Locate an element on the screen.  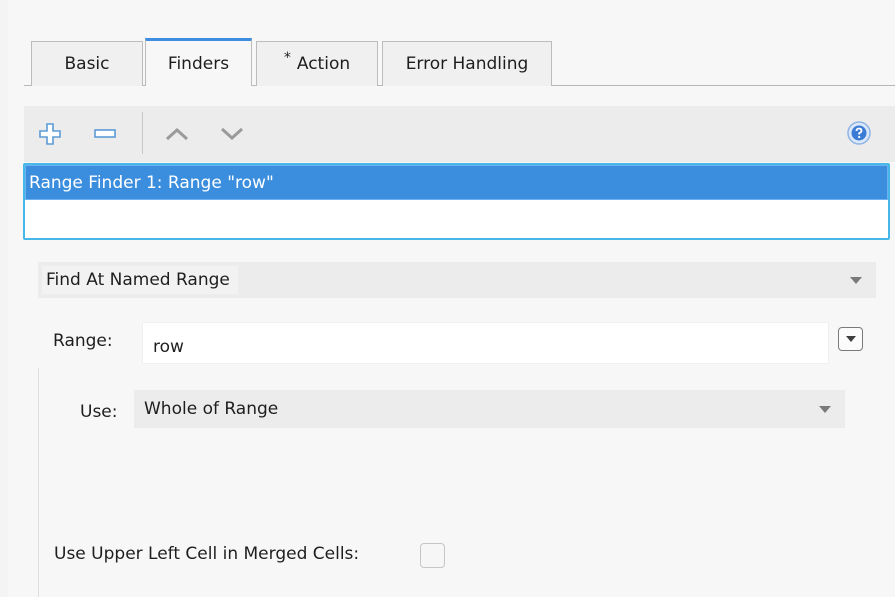
toolbar-separator is located at coordinates (142, 133).